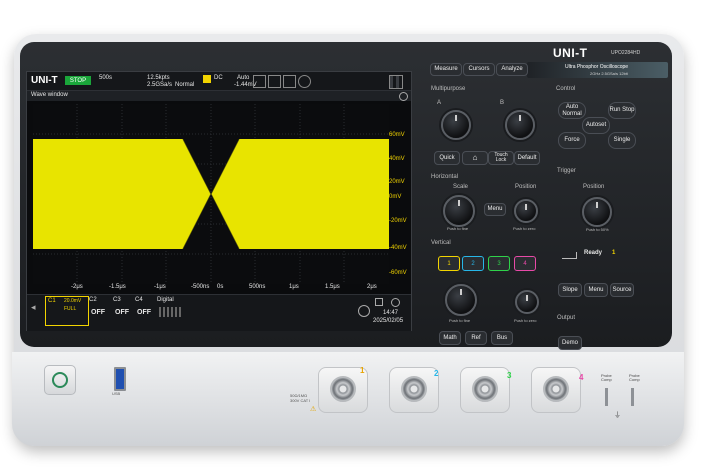  What do you see at coordinates (479, 69) in the screenshot?
I see `cursors-button: Cursors` at bounding box center [479, 69].